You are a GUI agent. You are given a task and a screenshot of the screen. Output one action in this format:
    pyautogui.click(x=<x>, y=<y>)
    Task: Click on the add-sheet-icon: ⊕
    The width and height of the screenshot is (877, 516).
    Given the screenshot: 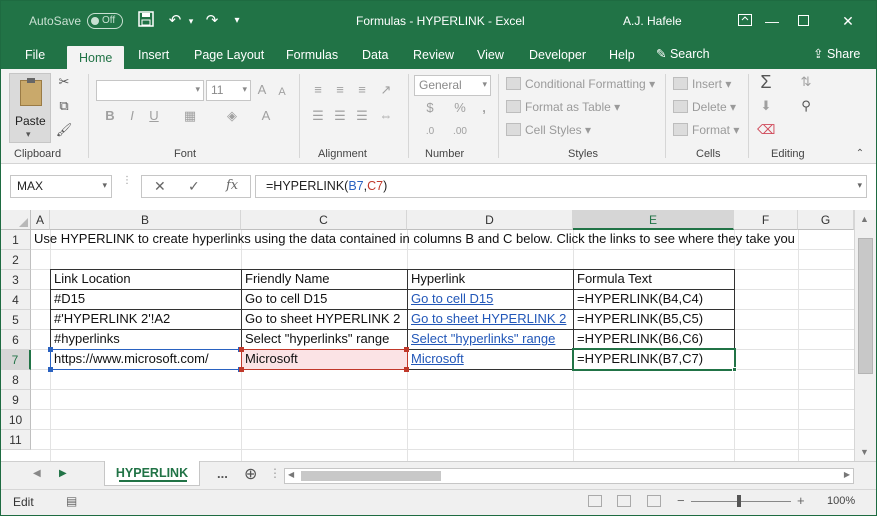 What is the action you would take?
    pyautogui.click(x=250, y=474)
    